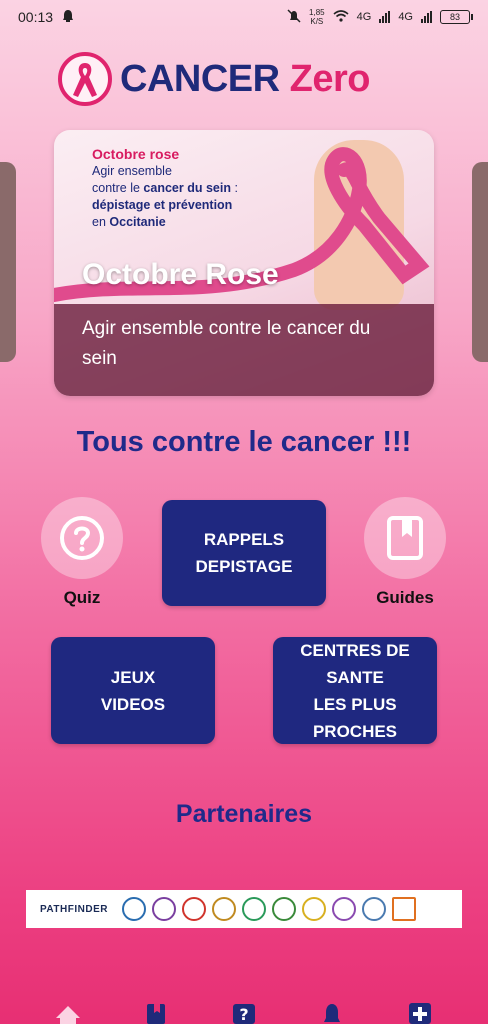 This screenshot has height=1024, width=488. I want to click on tile-label: JEUX, so click(133, 677).